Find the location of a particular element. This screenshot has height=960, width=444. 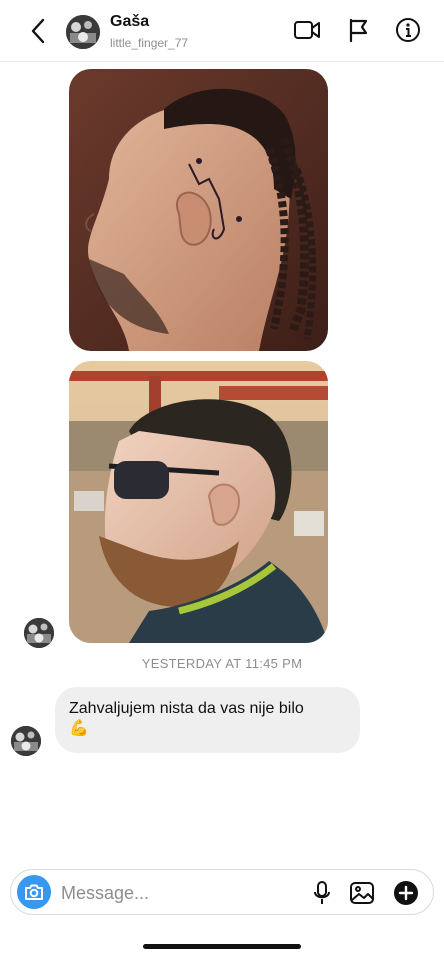

message-composer is located at coordinates (222, 892).